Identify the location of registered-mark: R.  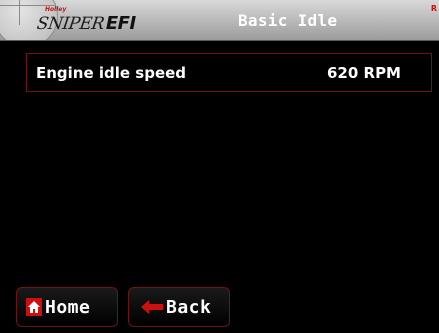
(433, 8).